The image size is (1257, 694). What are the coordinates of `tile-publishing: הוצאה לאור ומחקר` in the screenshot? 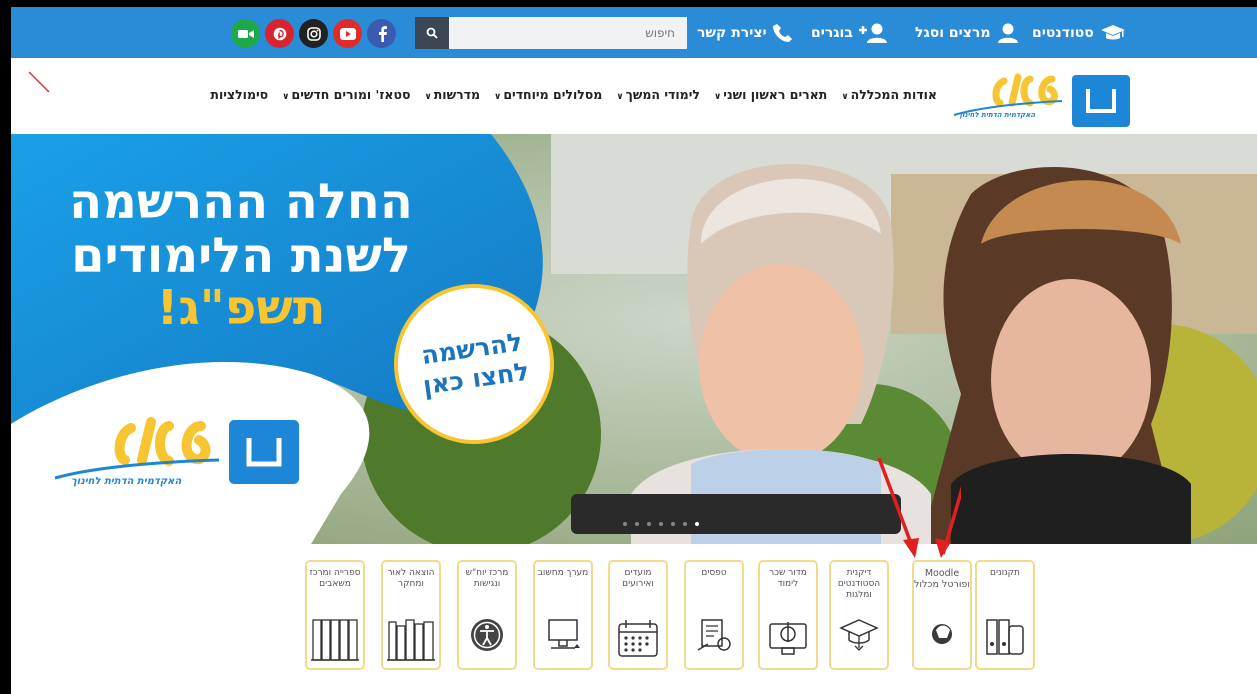 It's located at (411, 615).